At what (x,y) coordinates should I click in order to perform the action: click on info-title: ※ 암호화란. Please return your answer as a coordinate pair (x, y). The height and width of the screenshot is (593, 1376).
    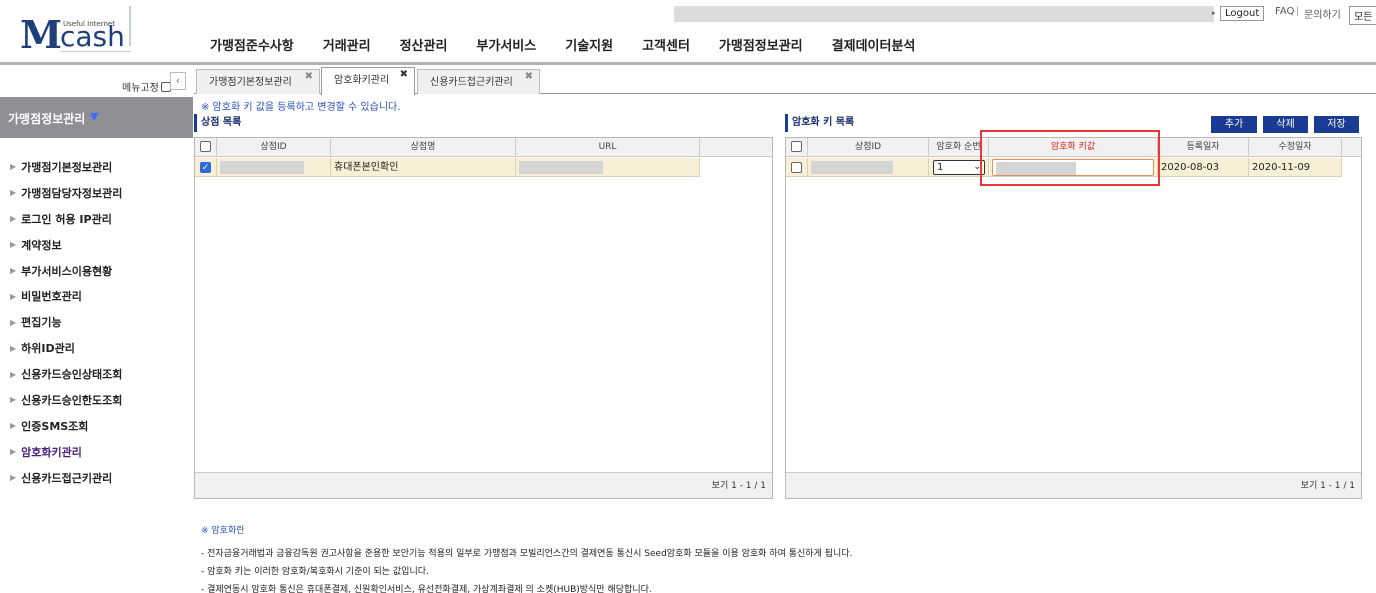
    Looking at the image, I should click on (223, 531).